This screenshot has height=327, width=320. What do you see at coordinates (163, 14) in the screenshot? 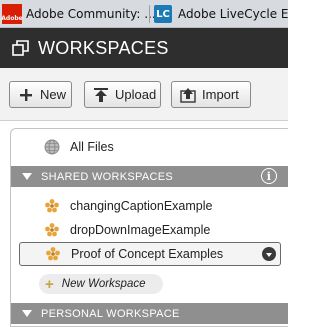
I see `livecycle-favicon-icon: LC` at bounding box center [163, 14].